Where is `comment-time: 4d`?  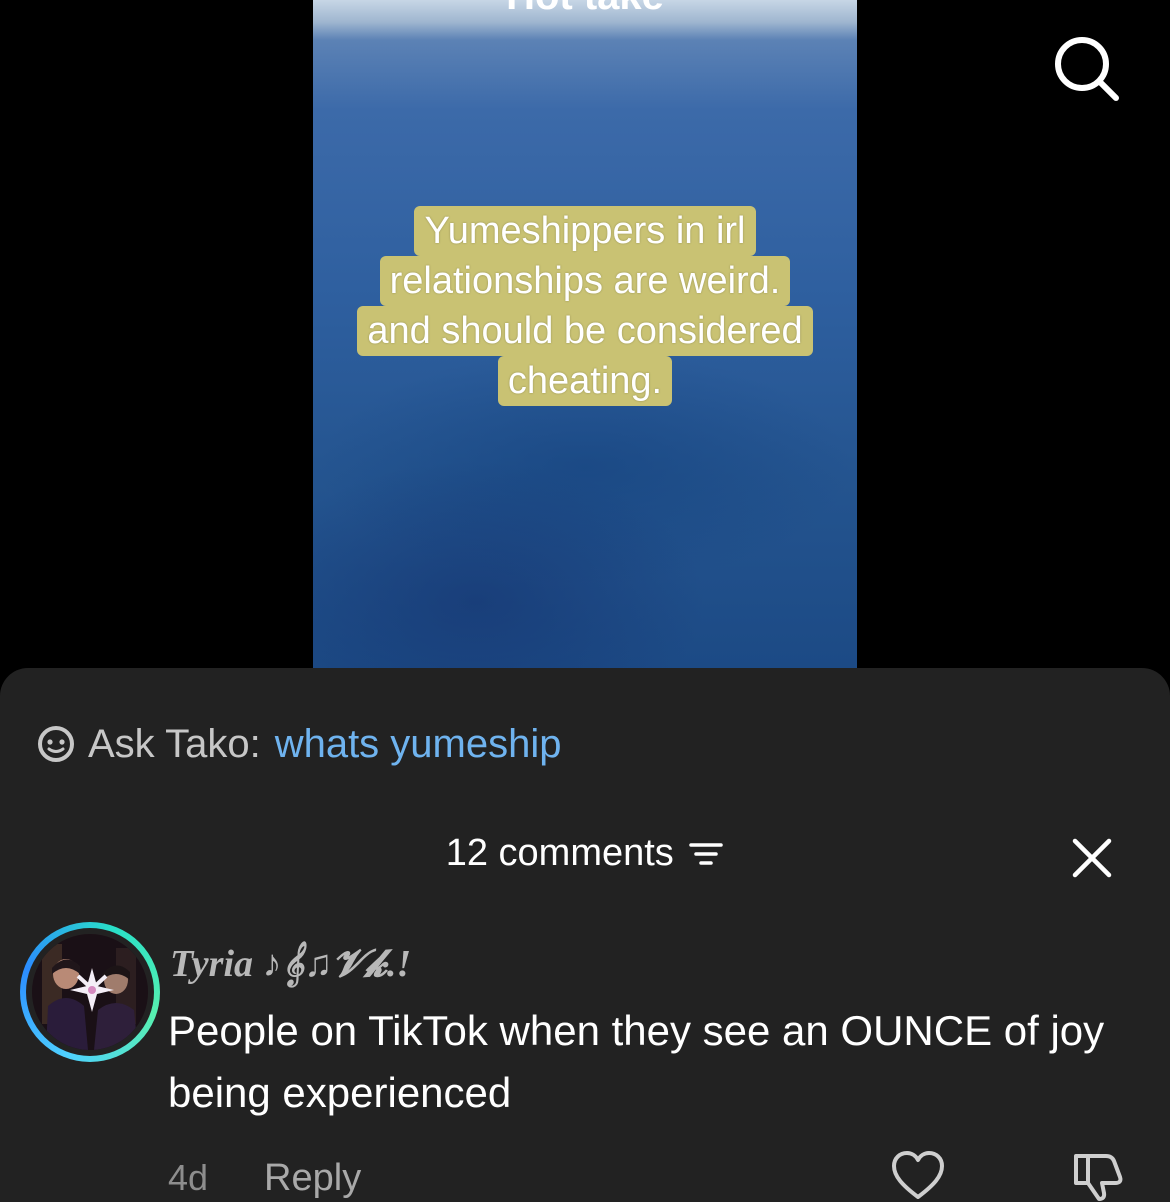
comment-time: 4d is located at coordinates (188, 1177).